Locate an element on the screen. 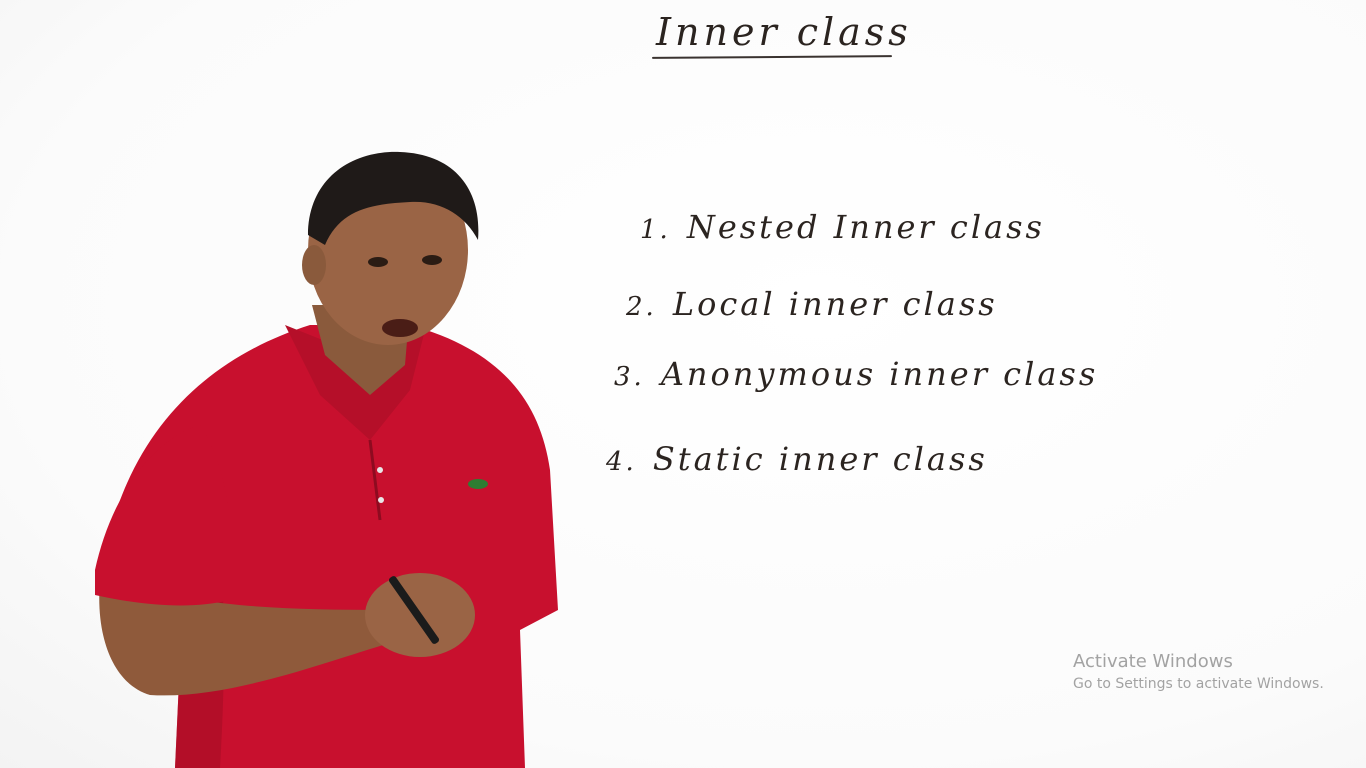 This screenshot has width=1366, height=768. udemy-logo-icon is located at coordinates (1332, 754).